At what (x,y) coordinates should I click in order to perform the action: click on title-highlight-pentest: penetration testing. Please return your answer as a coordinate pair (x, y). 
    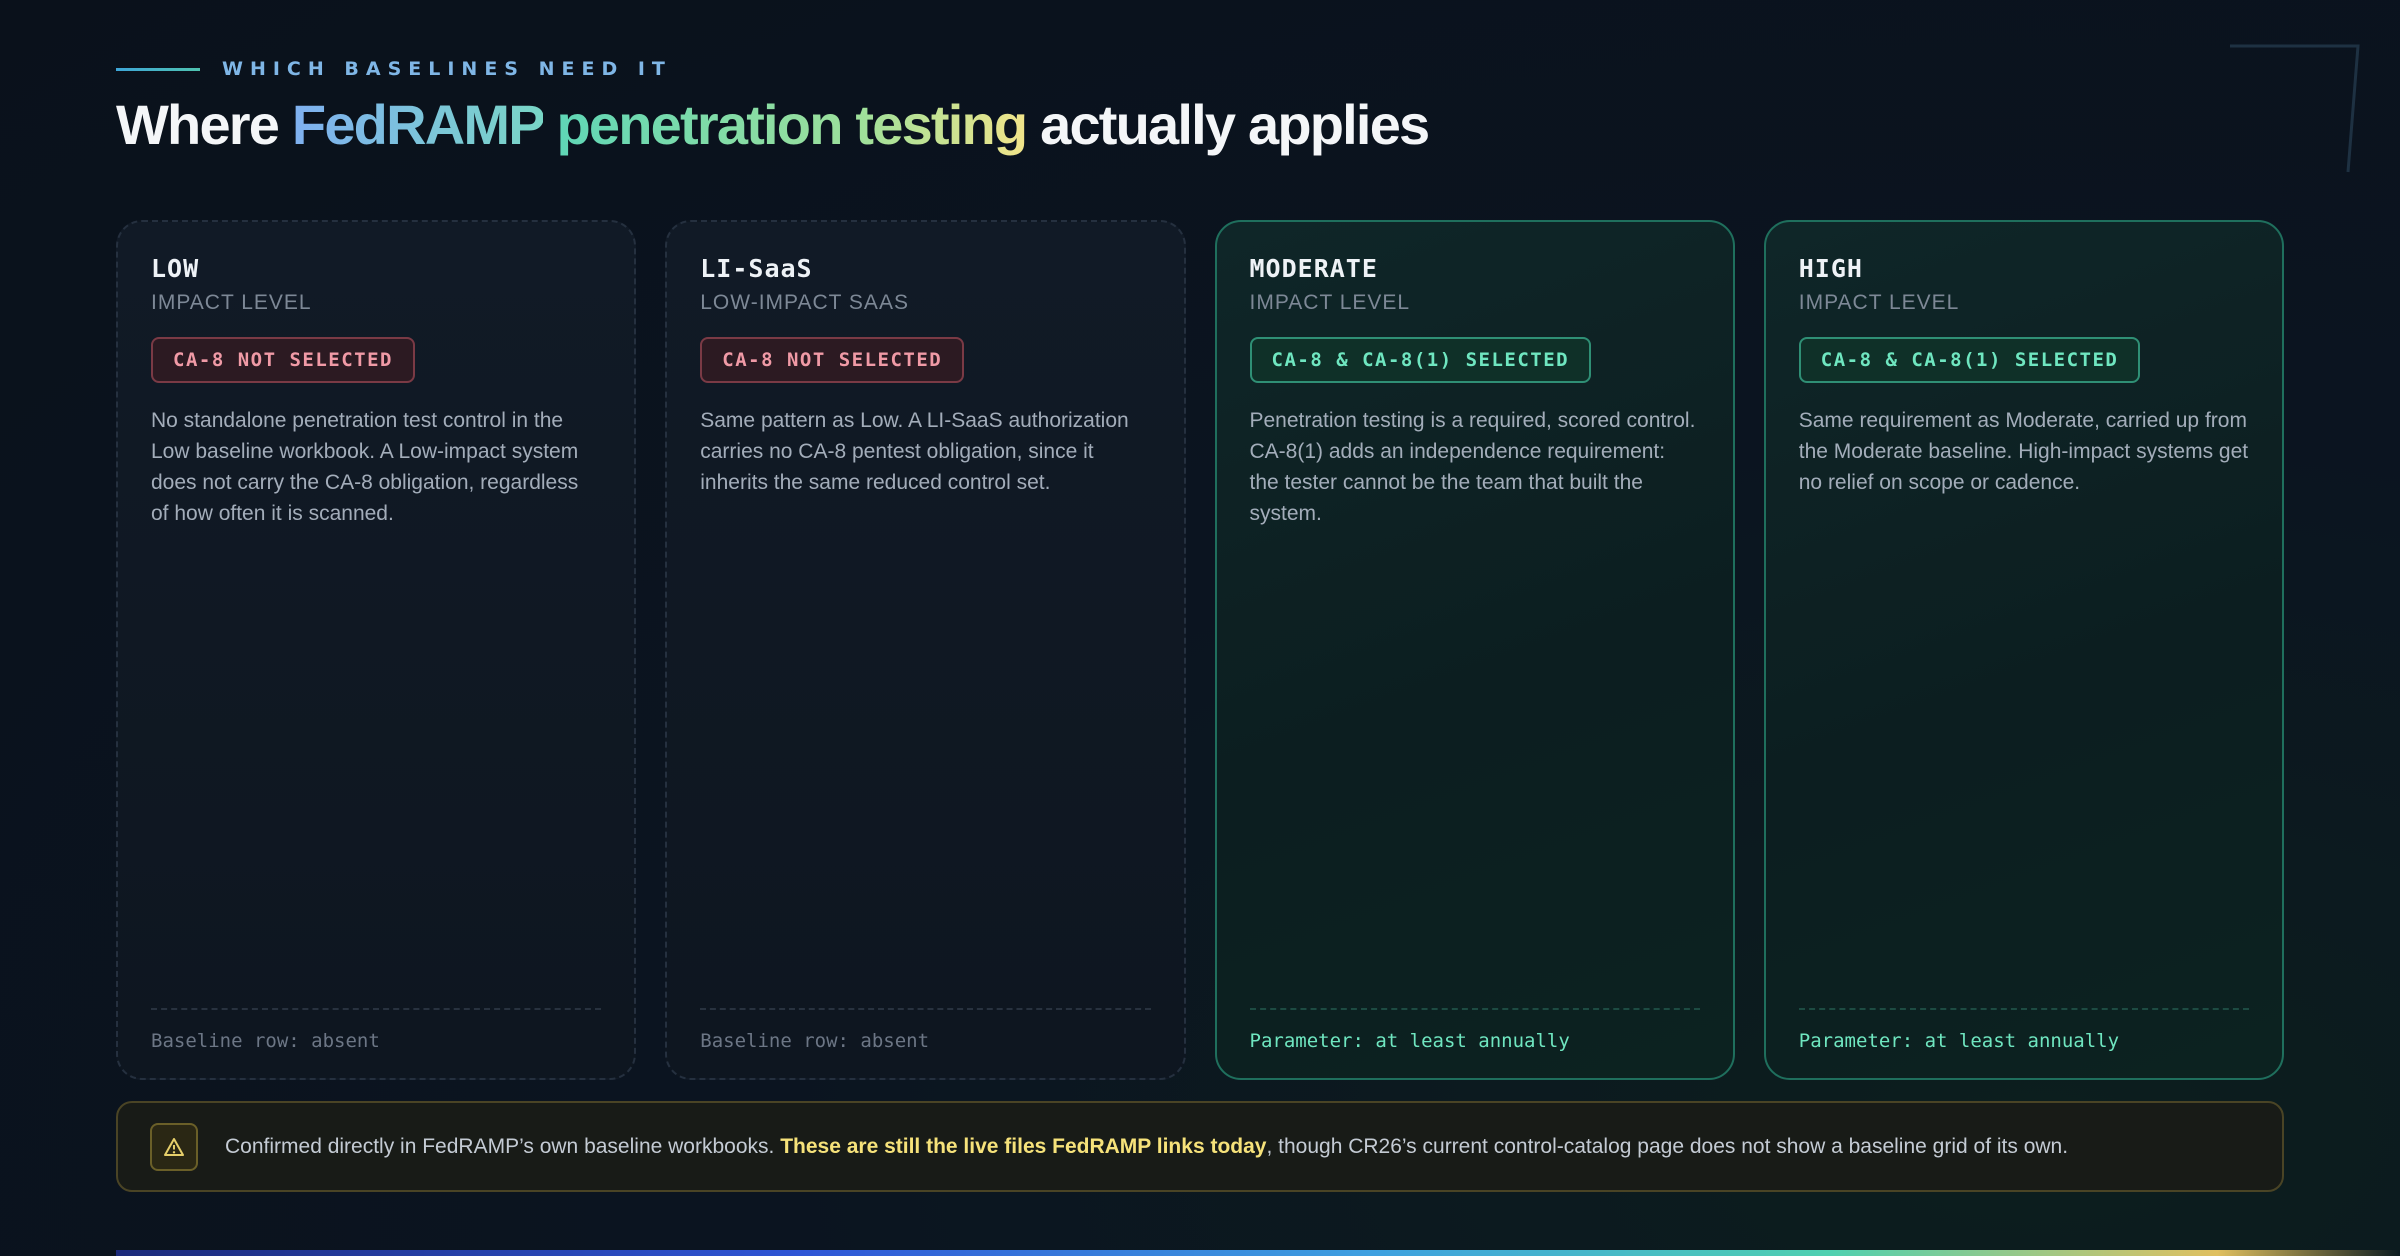
    Looking at the image, I should click on (792, 124).